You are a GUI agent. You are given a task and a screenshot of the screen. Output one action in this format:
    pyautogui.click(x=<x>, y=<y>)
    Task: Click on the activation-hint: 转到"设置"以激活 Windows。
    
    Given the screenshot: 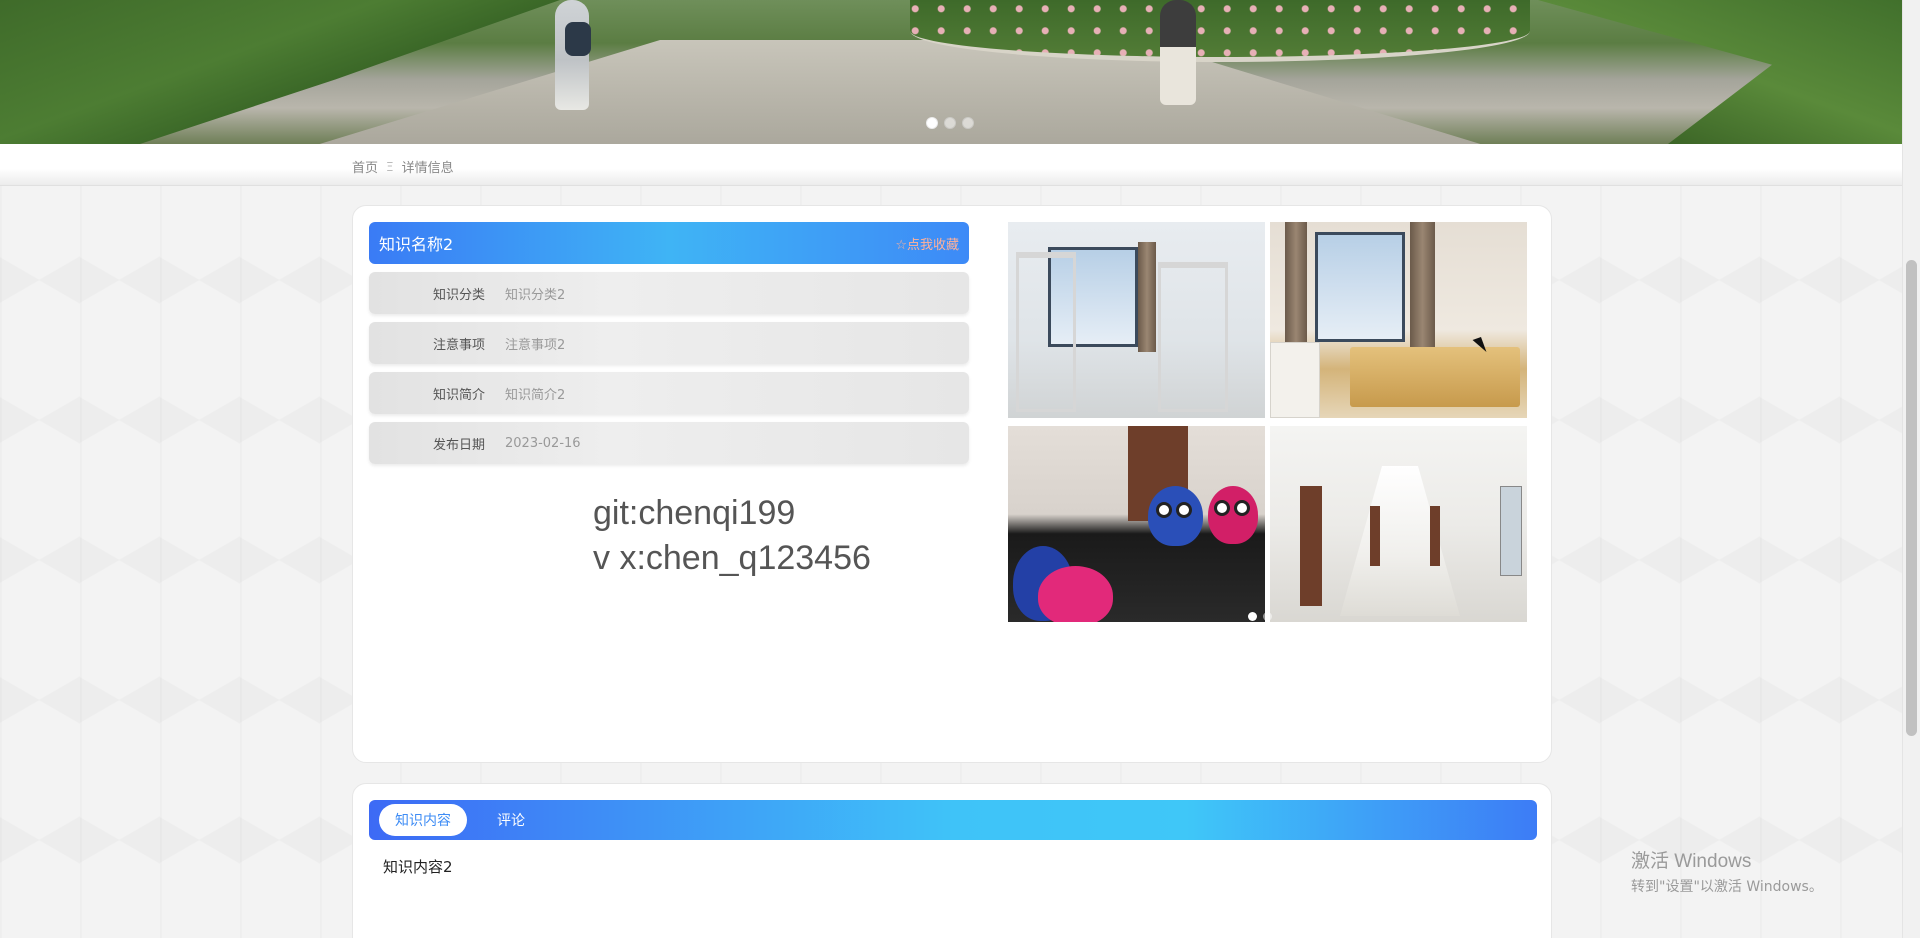 What is the action you would take?
    pyautogui.click(x=1727, y=887)
    